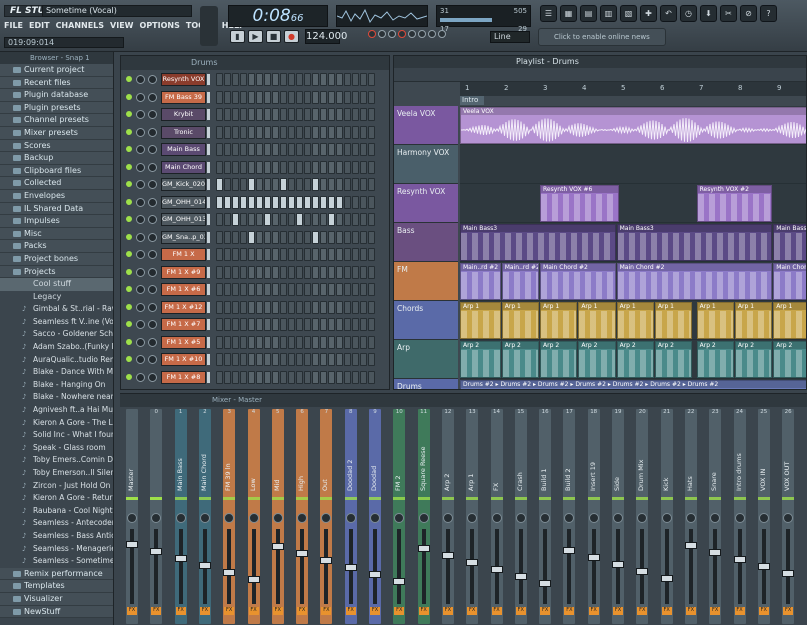  Describe the element at coordinates (633, 164) in the screenshot. I see `track-lane` at that location.